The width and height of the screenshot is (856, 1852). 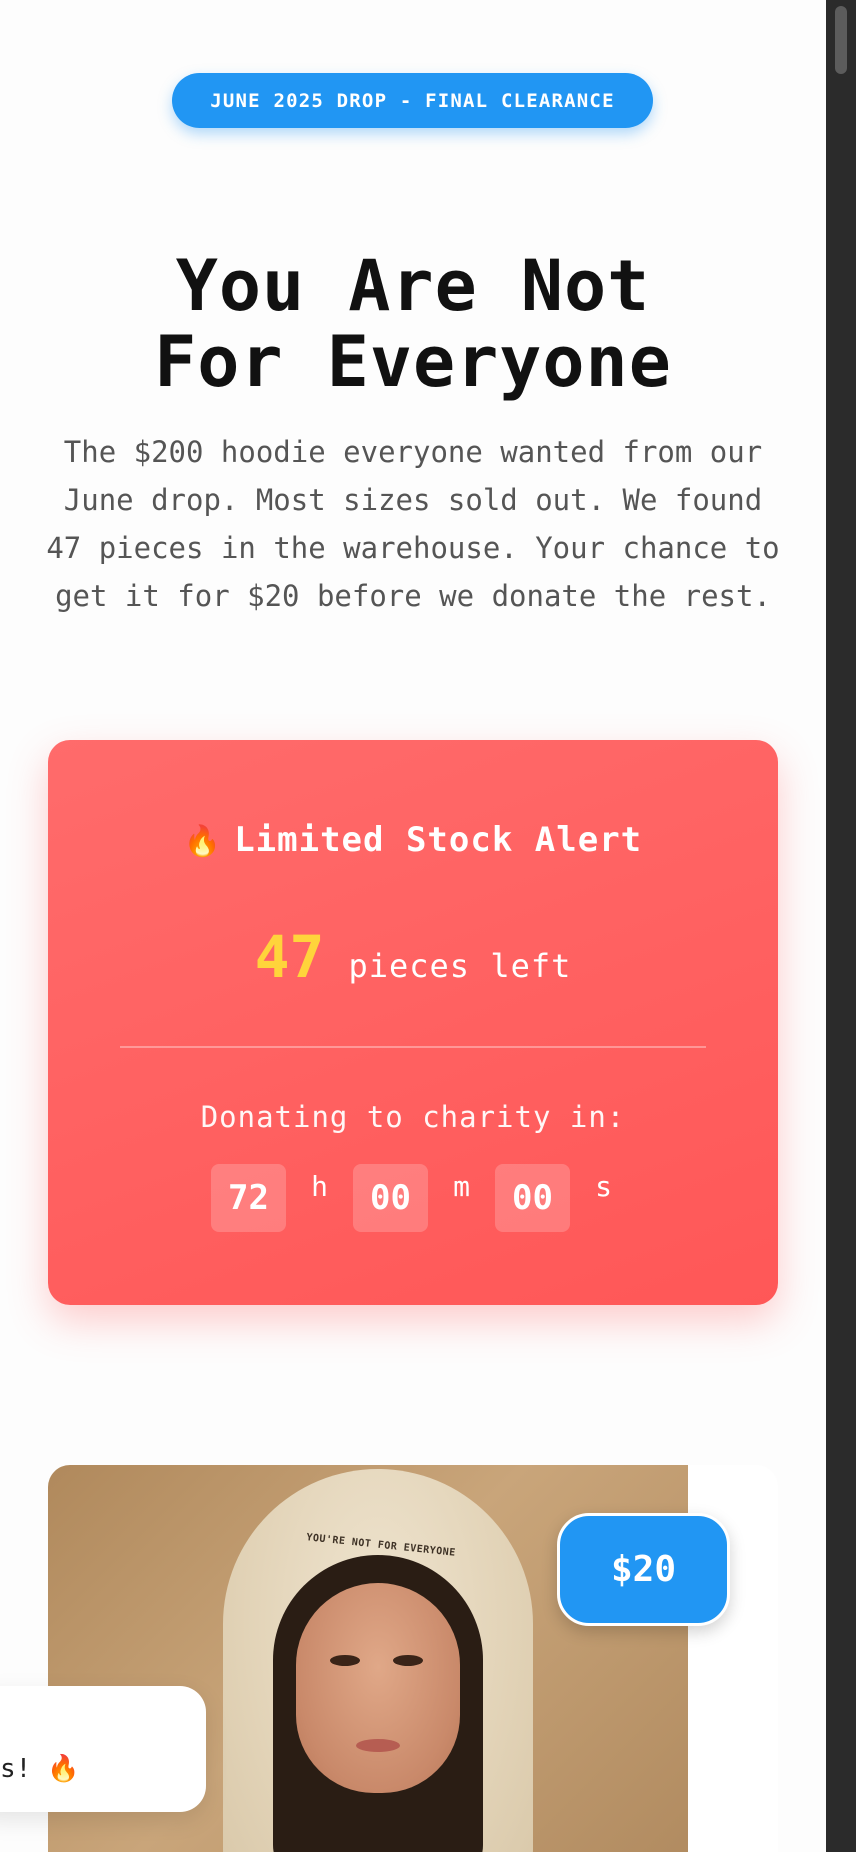 I want to click on drop-banner-label: JUNE 2025 DROP - FINAL CLEARANCE, so click(x=412, y=100).